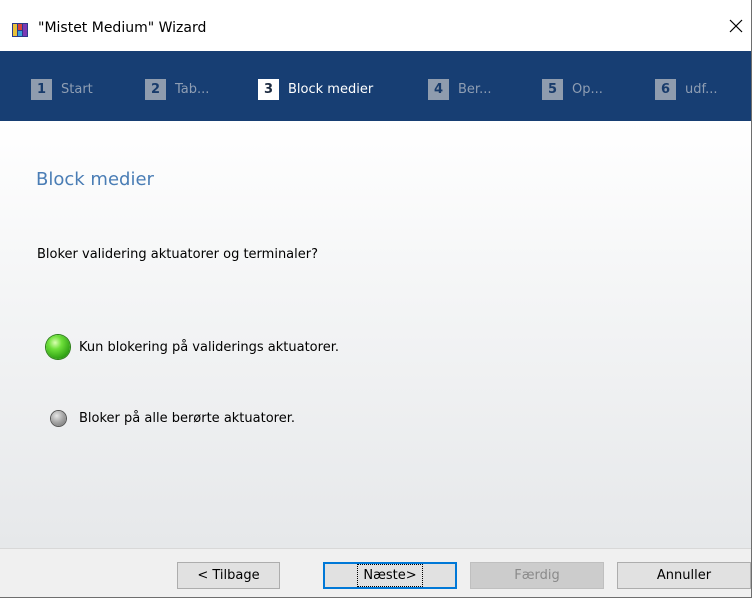 The height and width of the screenshot is (598, 752). I want to click on radio-selected-icon, so click(58, 347).